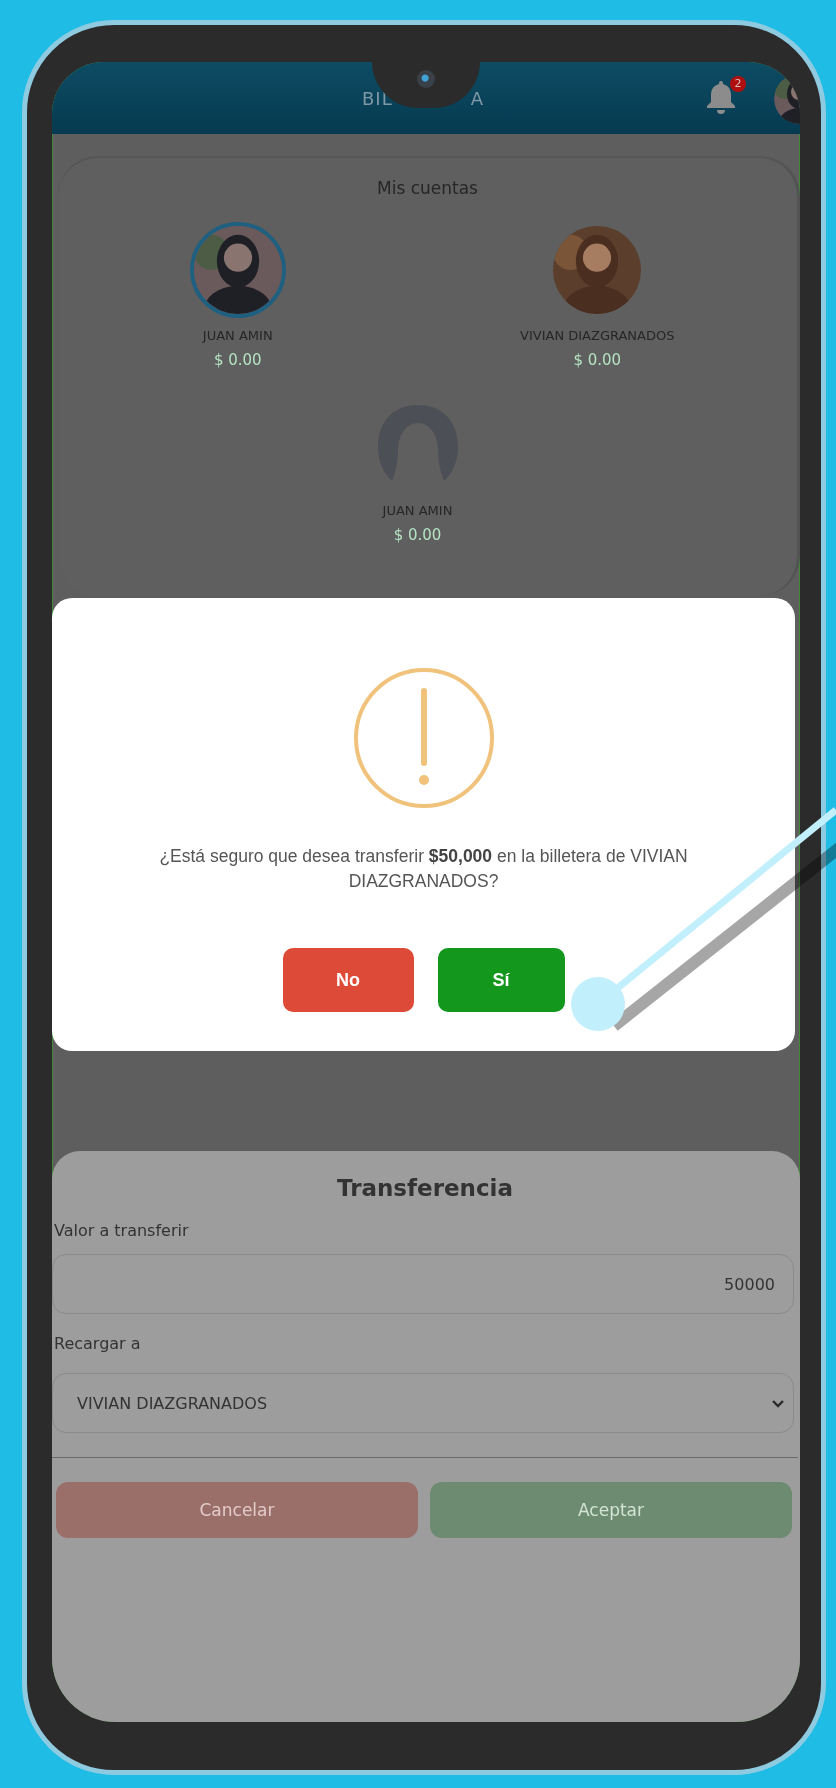 This screenshot has height=1788, width=836. Describe the element at coordinates (423, 738) in the screenshot. I see `warning-icon` at that location.